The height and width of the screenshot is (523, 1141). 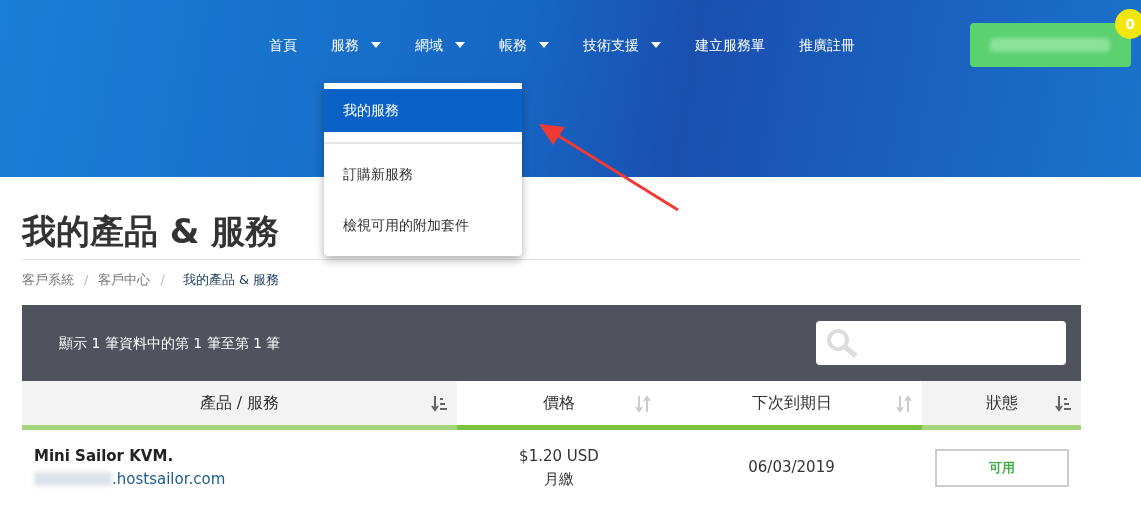 What do you see at coordinates (559, 456) in the screenshot?
I see `price-text: $1.20 USD` at bounding box center [559, 456].